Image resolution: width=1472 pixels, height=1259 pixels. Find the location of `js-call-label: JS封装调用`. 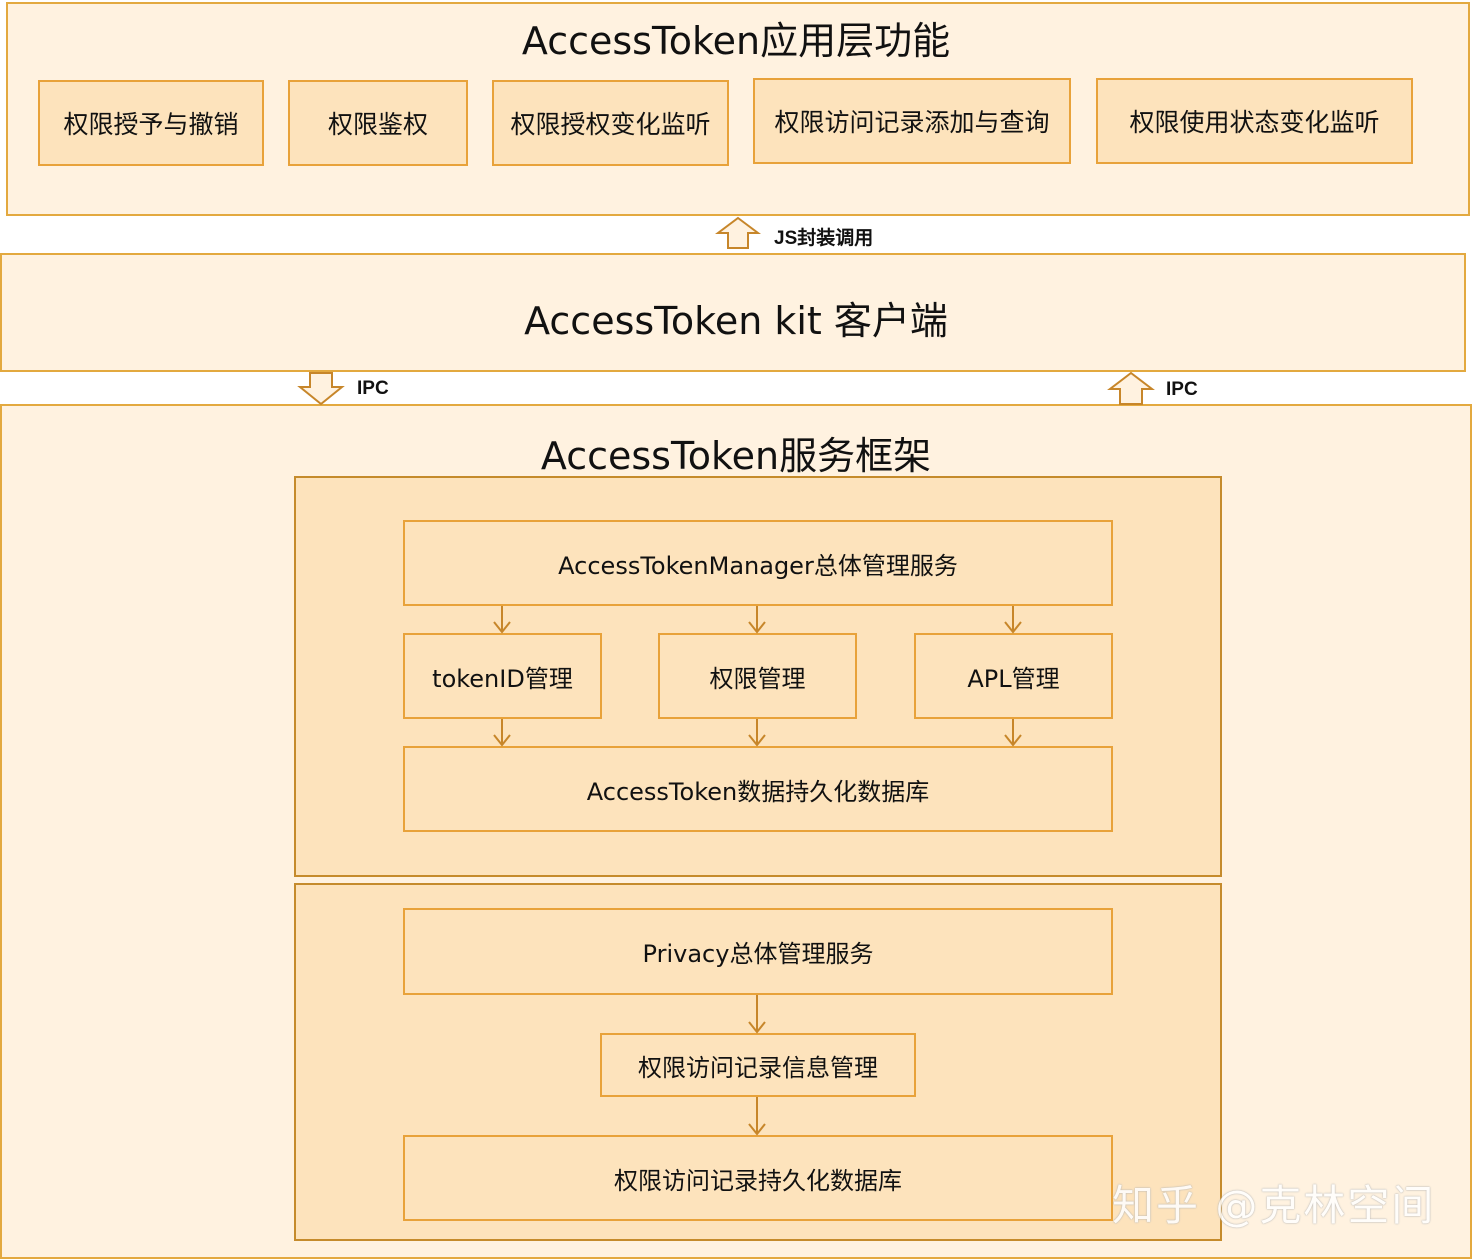

js-call-label: JS封装调用 is located at coordinates (824, 238).